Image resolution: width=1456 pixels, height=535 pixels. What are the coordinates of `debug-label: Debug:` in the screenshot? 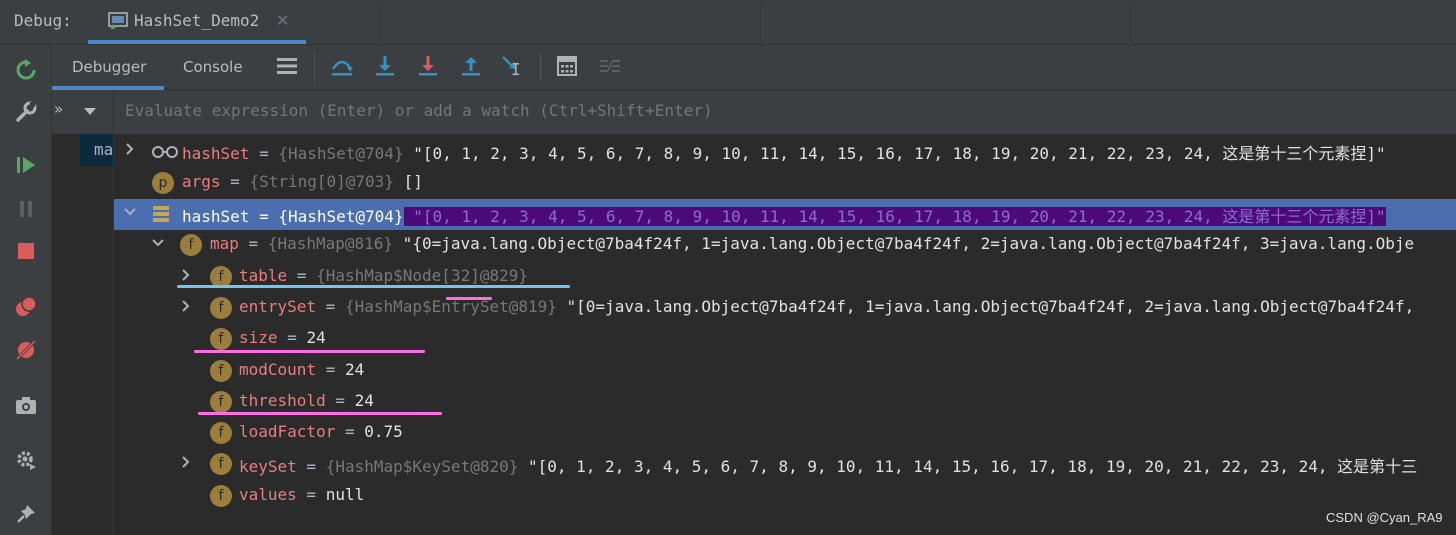 It's located at (43, 20).